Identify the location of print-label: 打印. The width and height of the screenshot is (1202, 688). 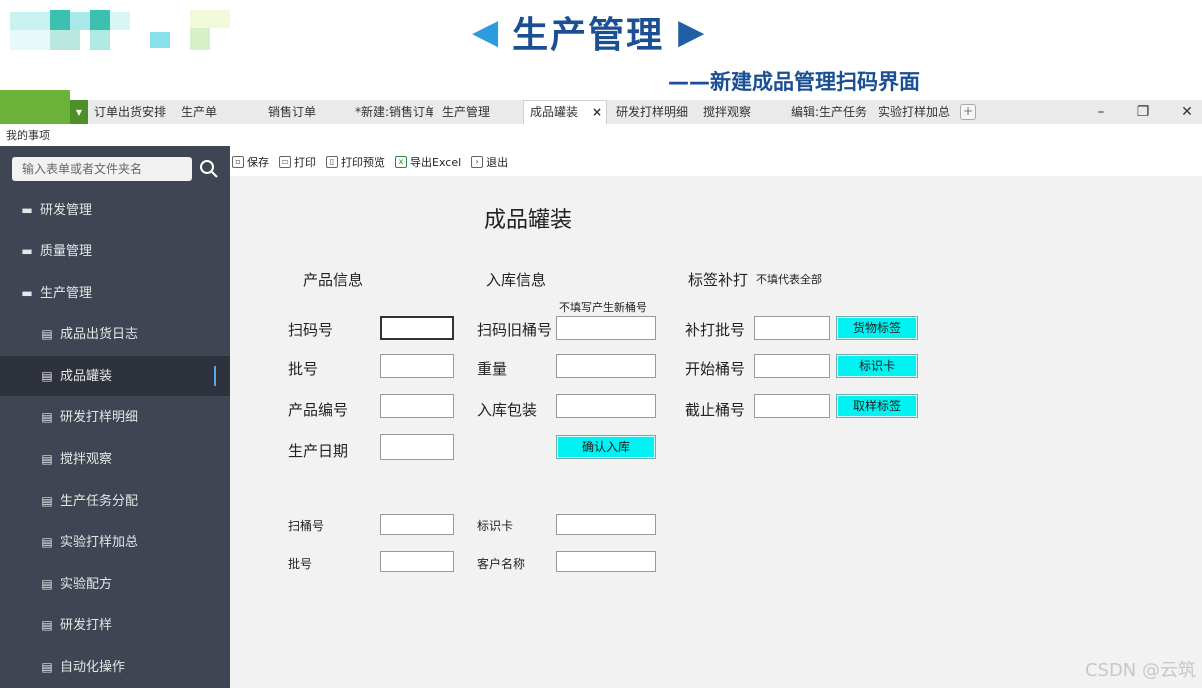
(305, 162).